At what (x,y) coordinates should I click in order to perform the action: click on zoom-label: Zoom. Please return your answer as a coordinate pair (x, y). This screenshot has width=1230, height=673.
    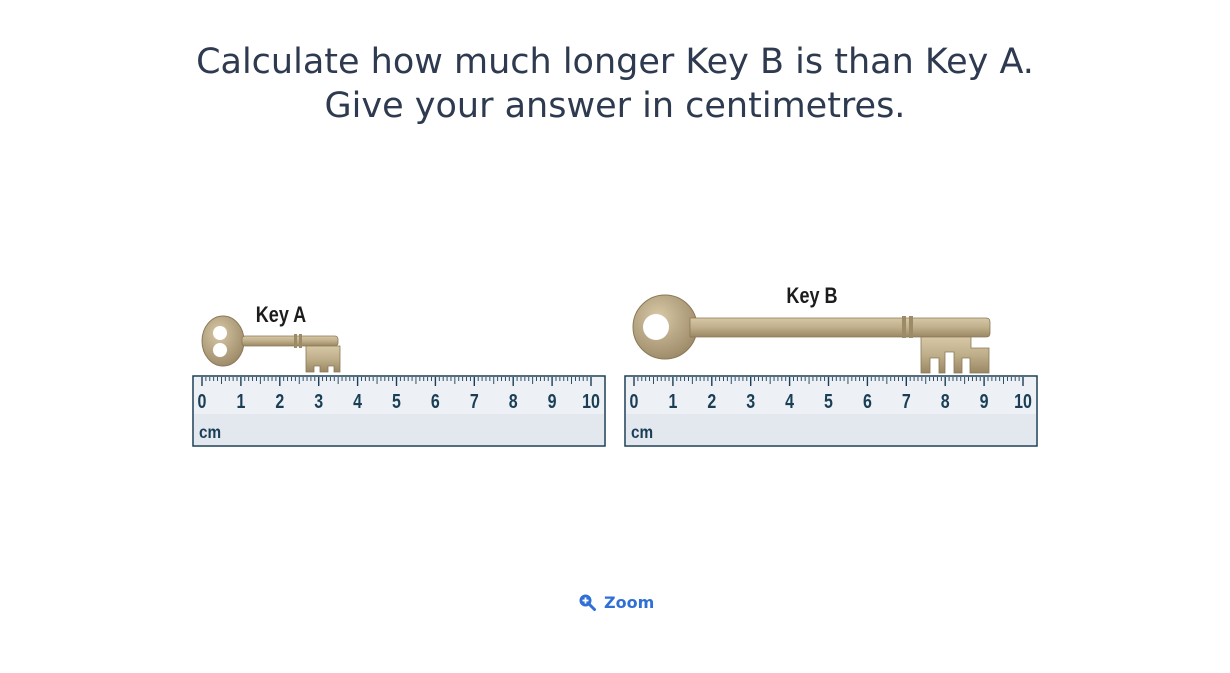
    Looking at the image, I should click on (629, 602).